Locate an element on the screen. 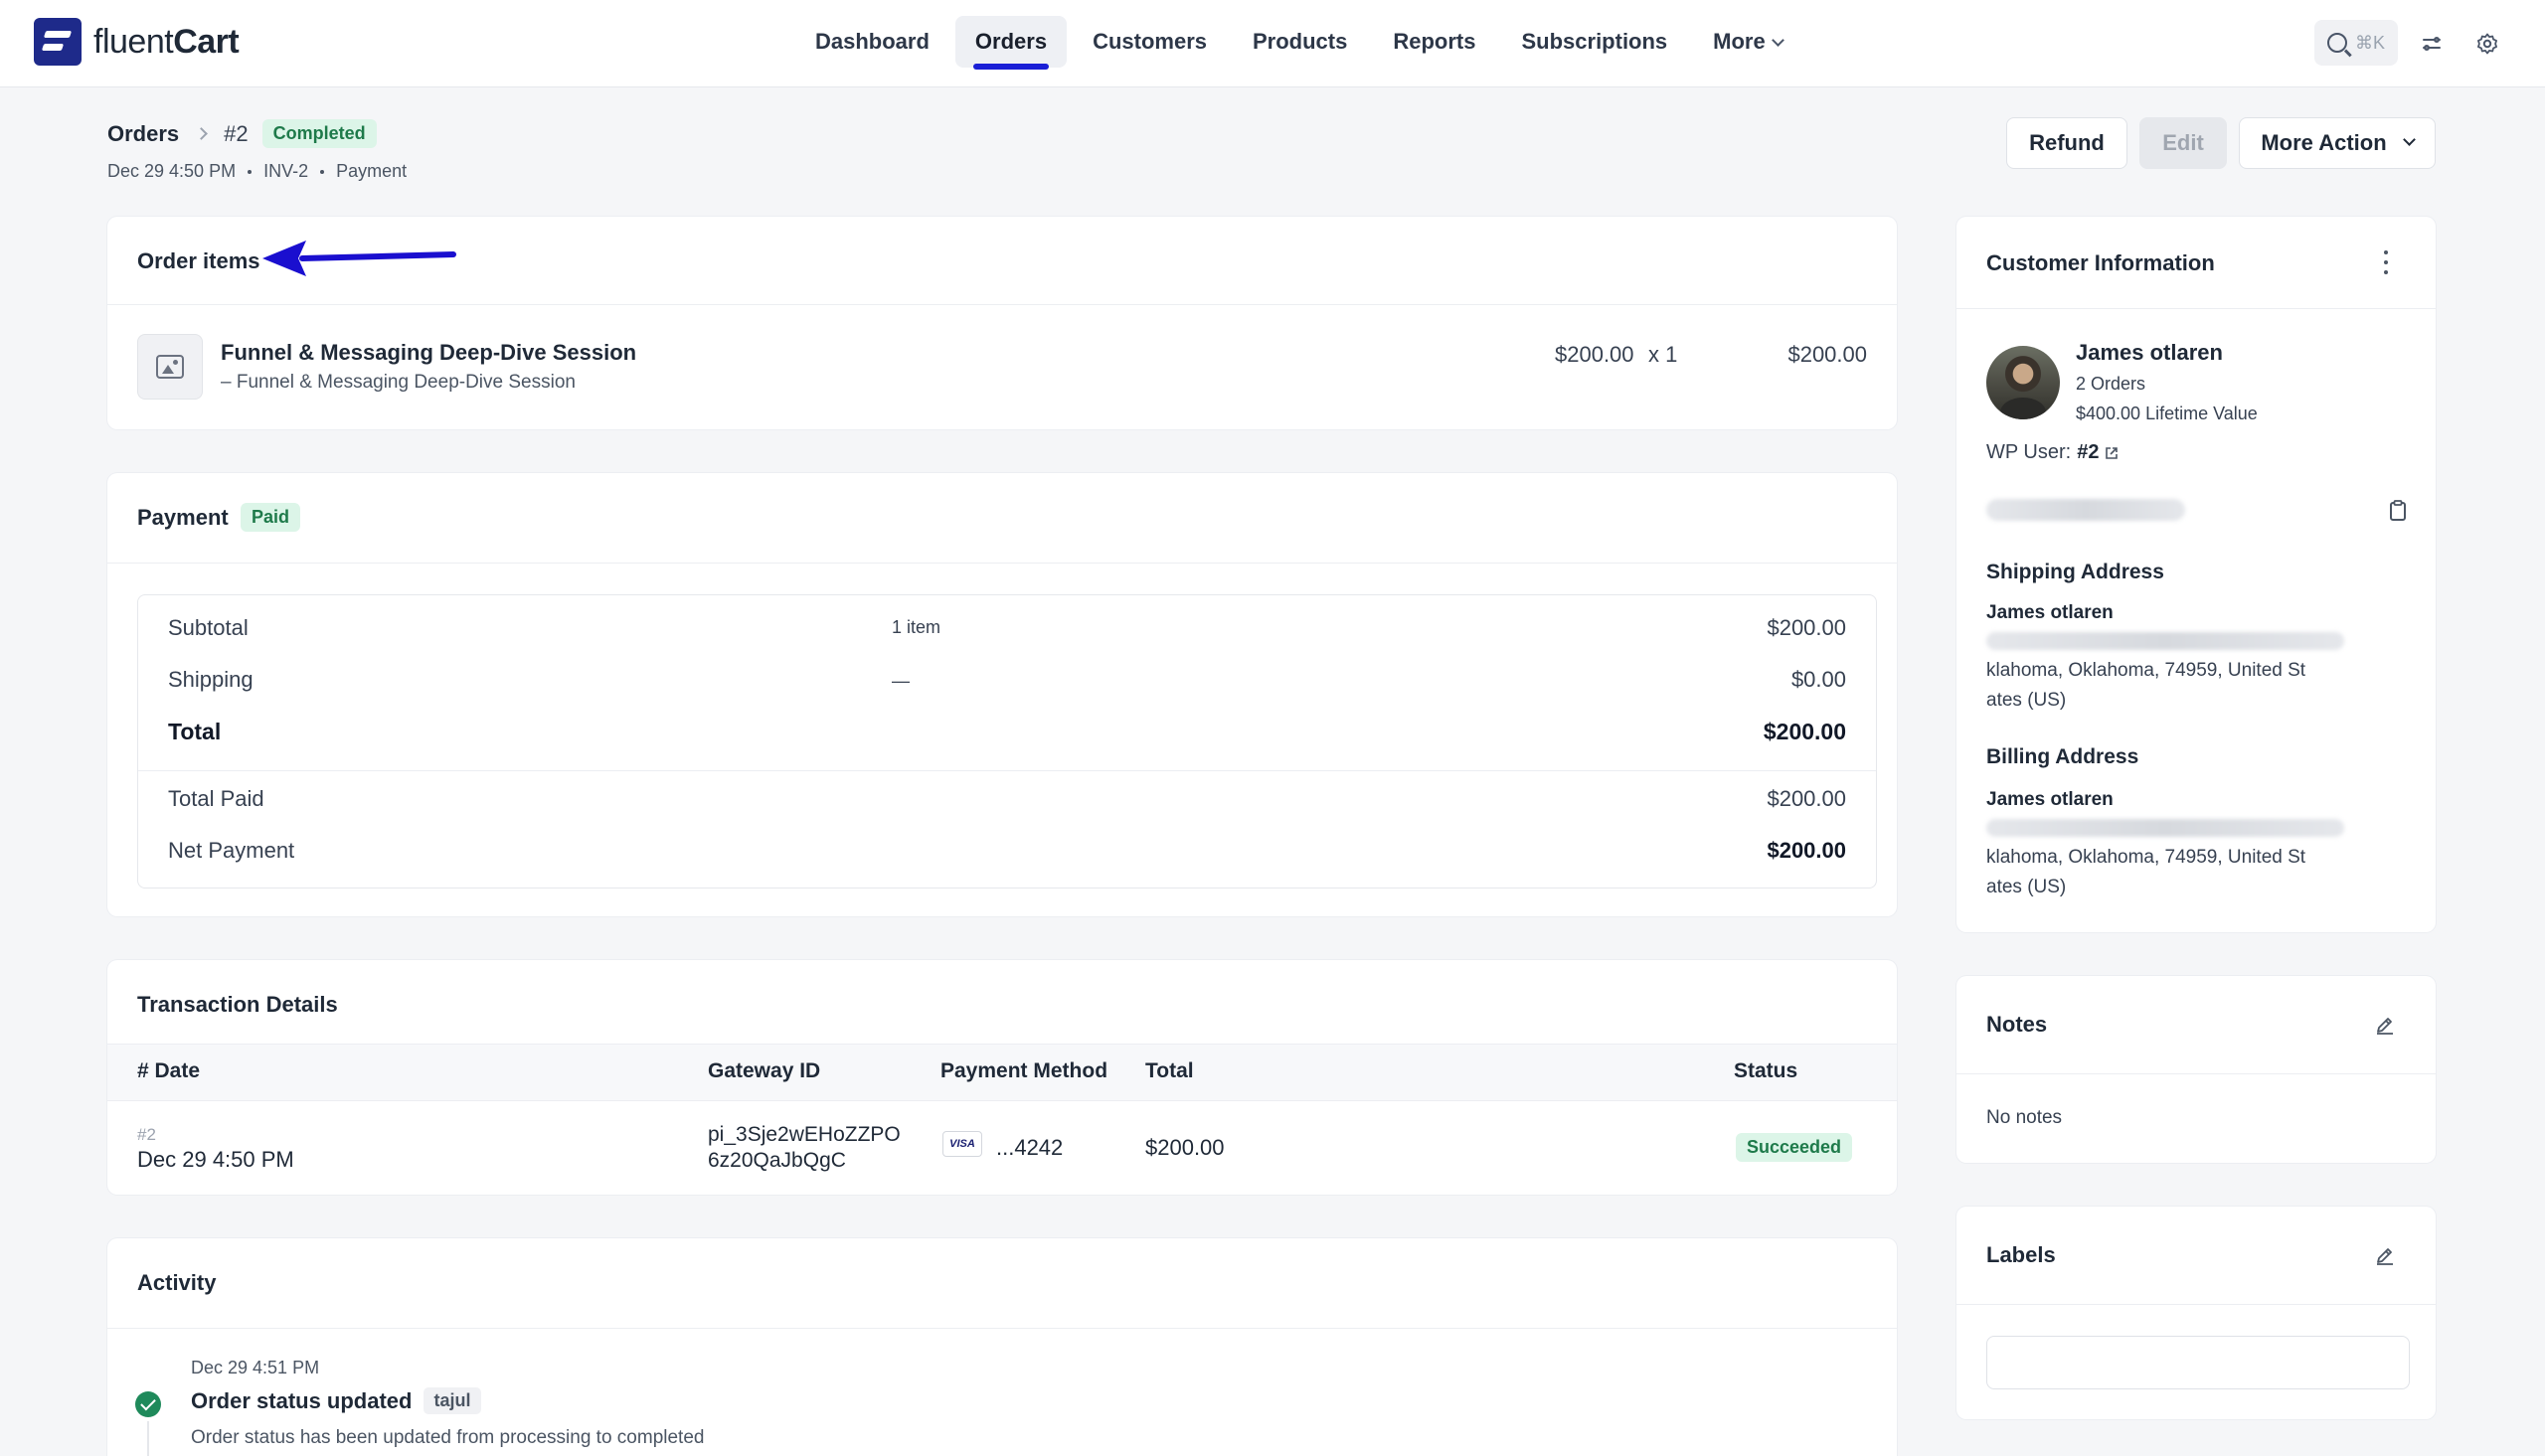 This screenshot has height=1456, width=2545. shipping-value: $0.00 is located at coordinates (1818, 679).